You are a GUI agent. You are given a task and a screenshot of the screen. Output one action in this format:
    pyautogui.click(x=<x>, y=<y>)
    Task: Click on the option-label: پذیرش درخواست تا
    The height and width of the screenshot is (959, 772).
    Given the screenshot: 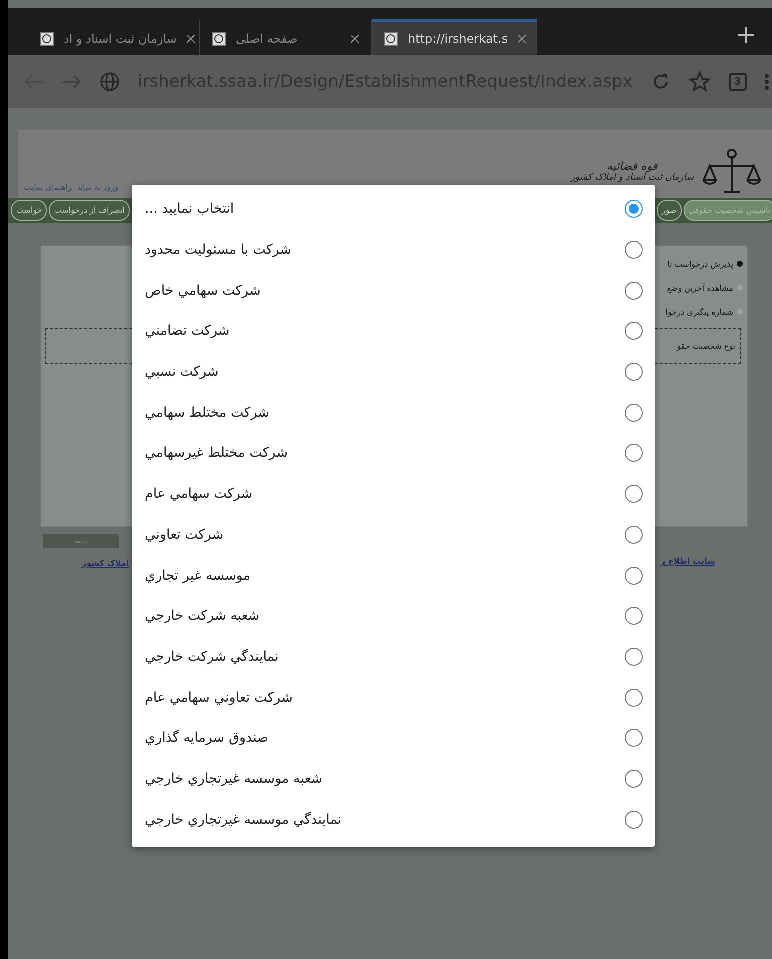 What is the action you would take?
    pyautogui.click(x=701, y=264)
    